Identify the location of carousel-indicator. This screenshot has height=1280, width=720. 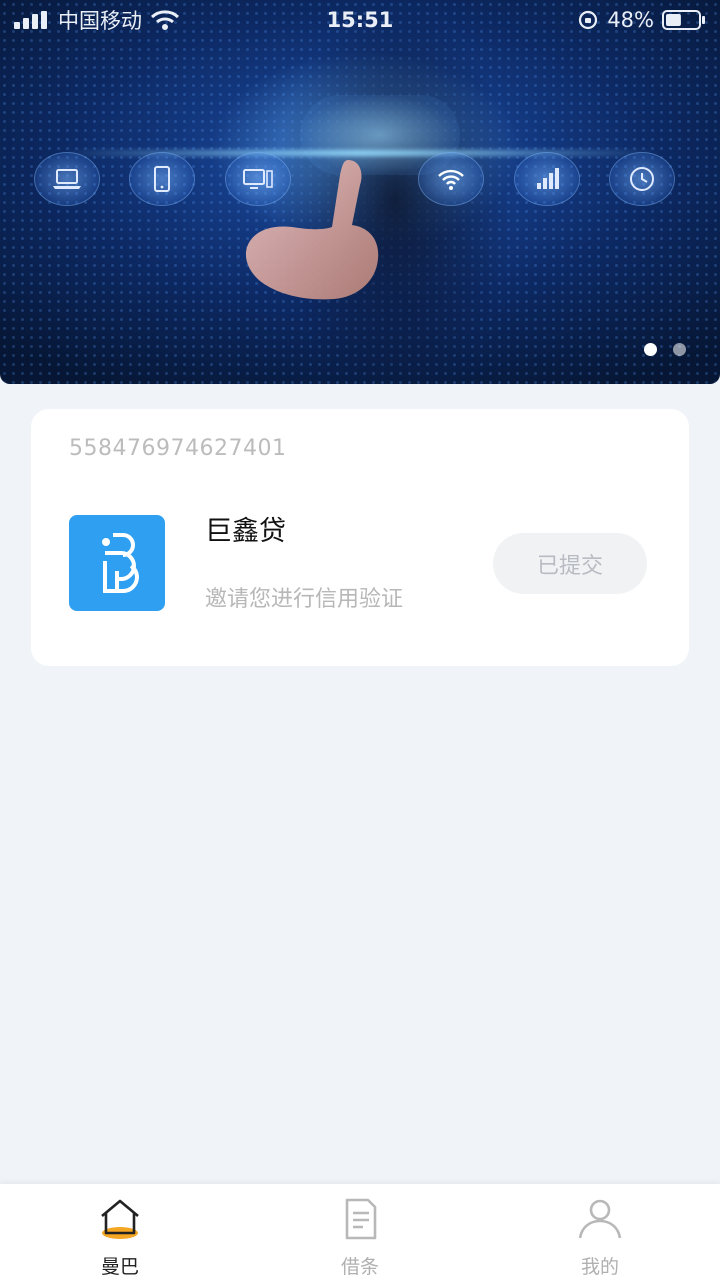
(665, 349).